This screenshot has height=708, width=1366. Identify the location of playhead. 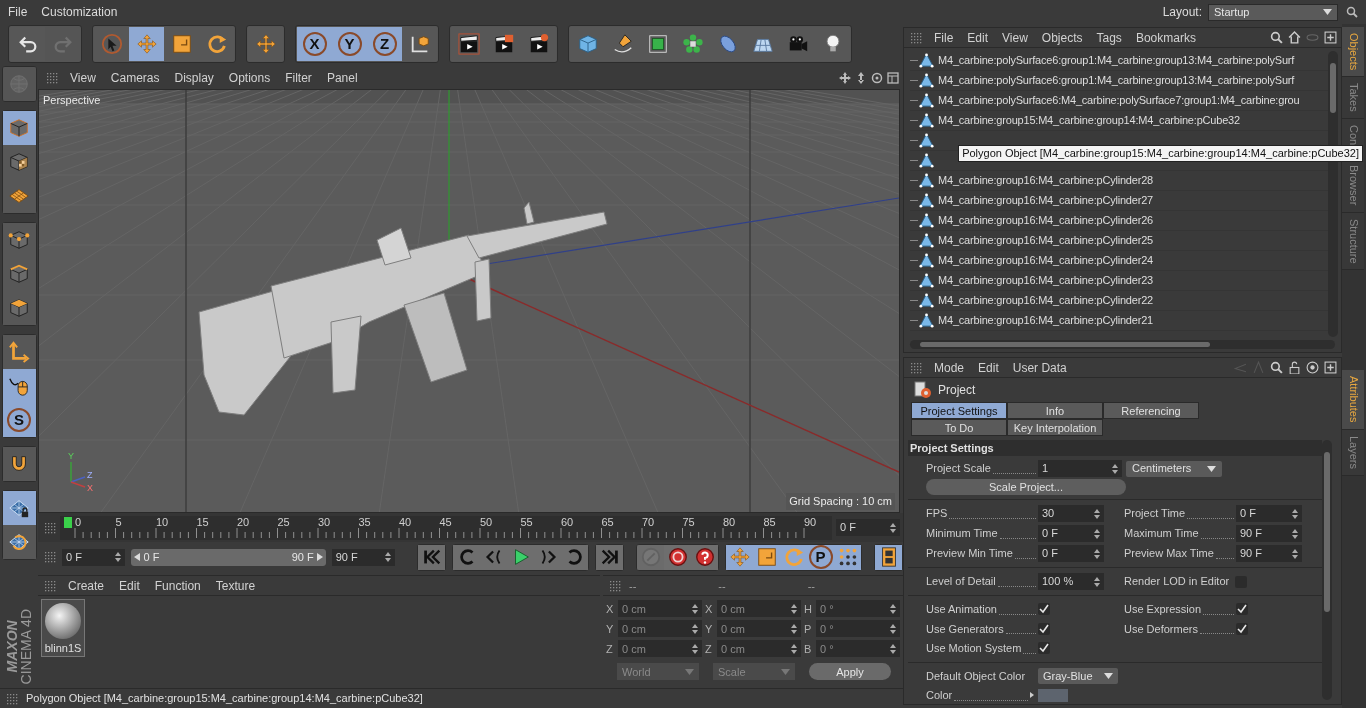
(68, 522).